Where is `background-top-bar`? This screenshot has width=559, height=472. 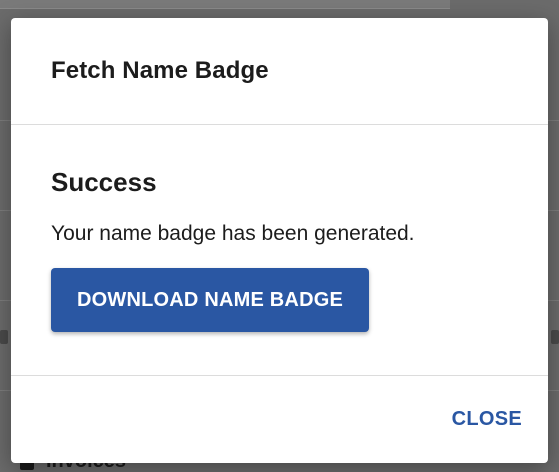 background-top-bar is located at coordinates (225, 4).